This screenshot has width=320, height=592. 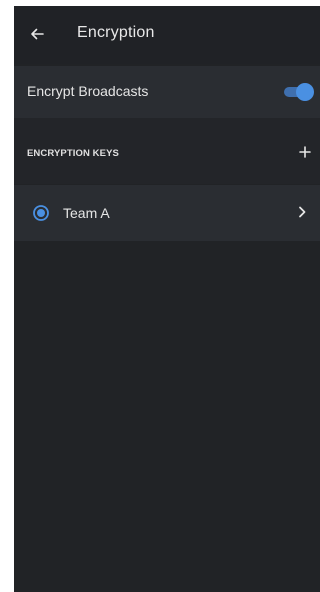 What do you see at coordinates (167, 213) in the screenshot?
I see `key-item-team-a: Team A` at bounding box center [167, 213].